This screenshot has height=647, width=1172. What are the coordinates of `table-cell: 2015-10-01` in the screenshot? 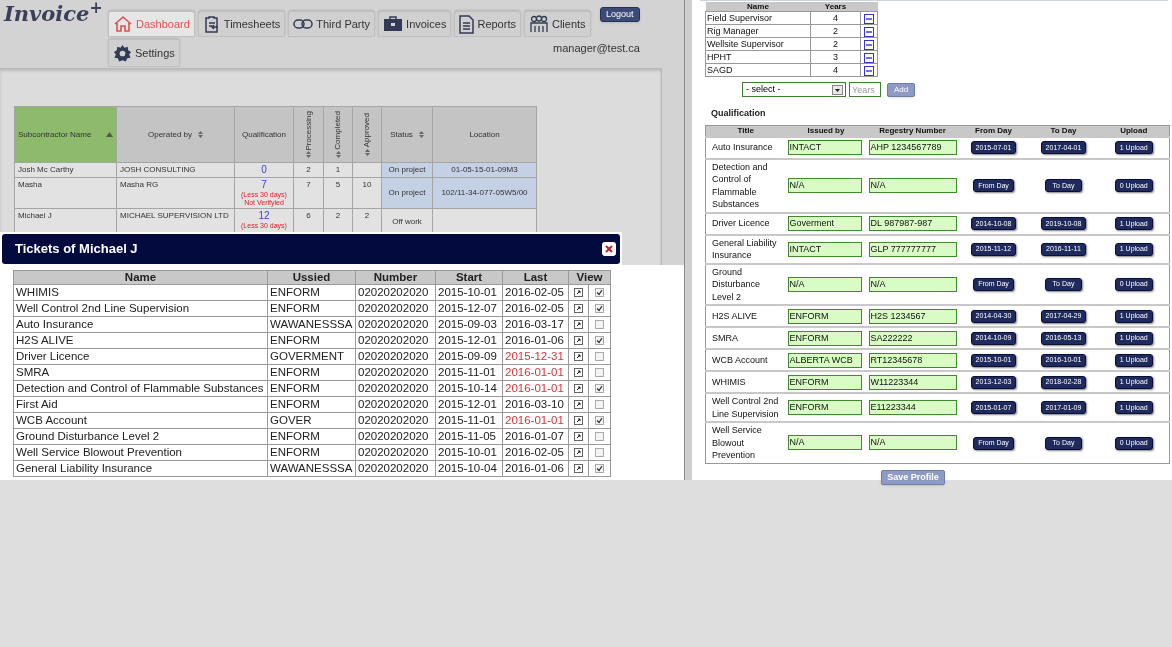 It's located at (469, 452).